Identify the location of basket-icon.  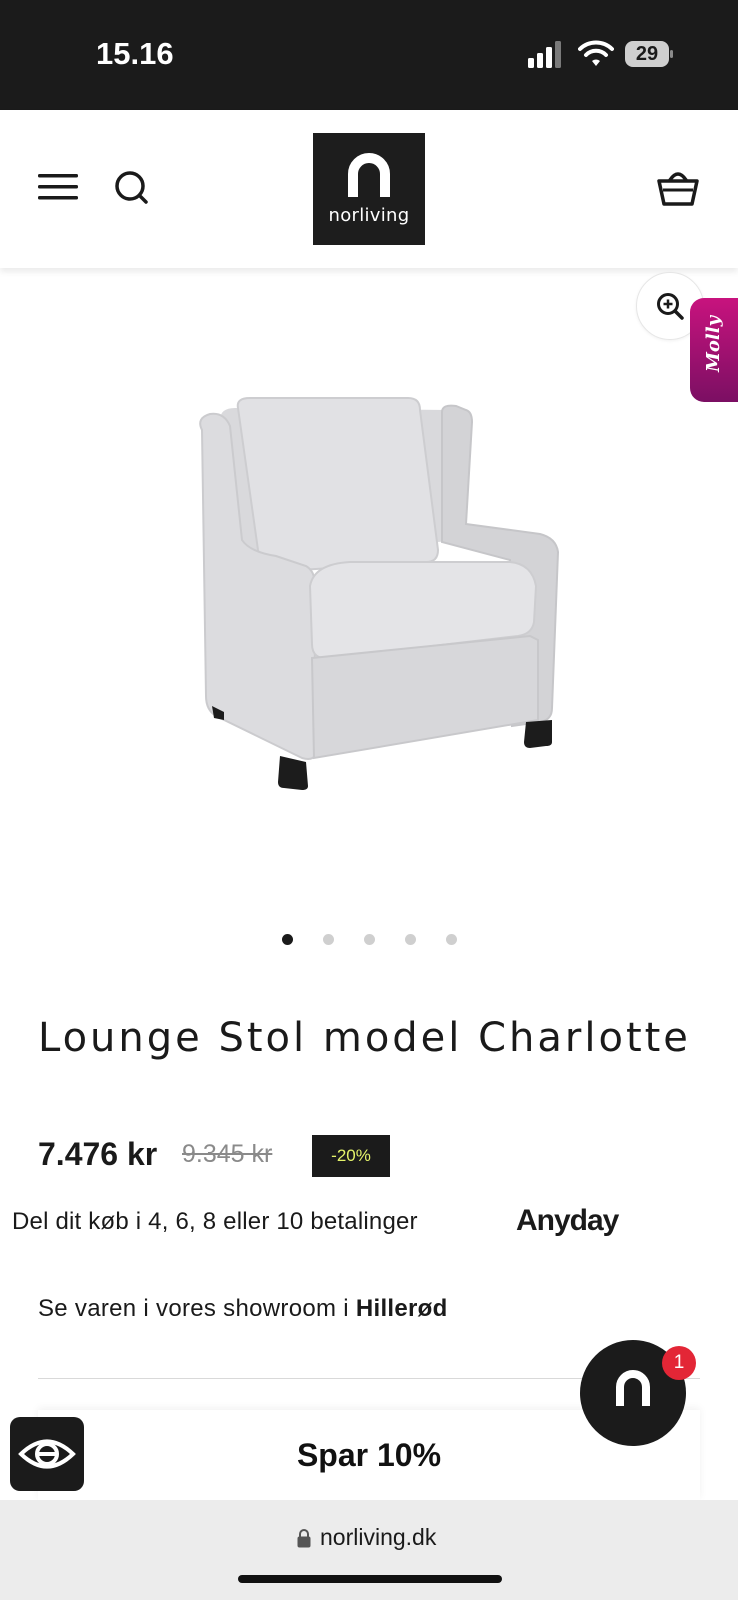
(678, 187).